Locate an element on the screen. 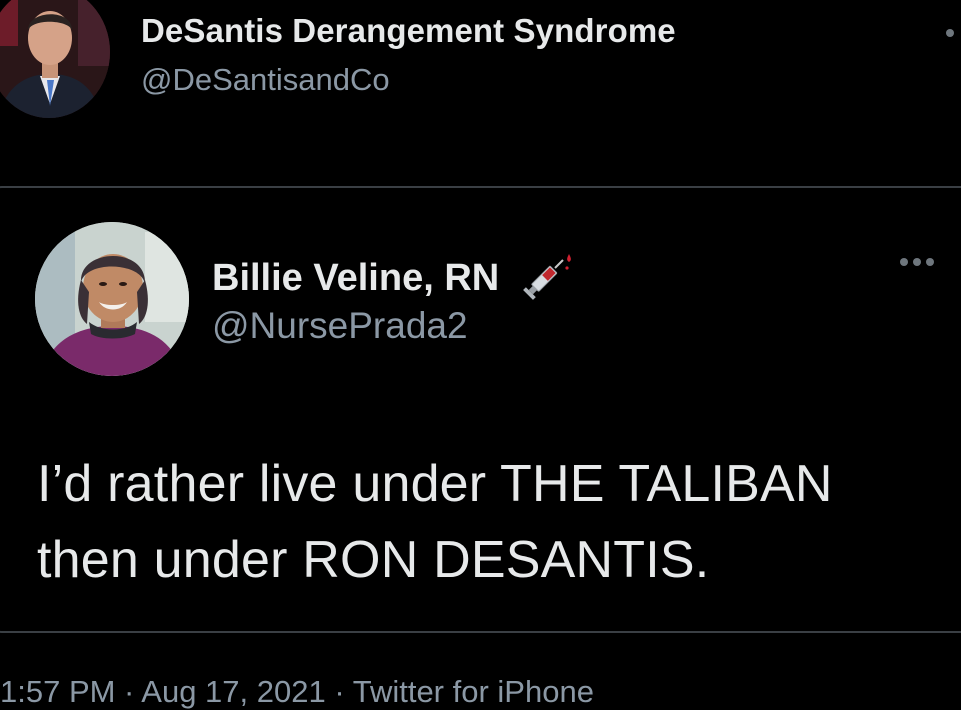 The image size is (961, 710). tweet-text-line-2: then under RON DESANTIS. is located at coordinates (373, 560).